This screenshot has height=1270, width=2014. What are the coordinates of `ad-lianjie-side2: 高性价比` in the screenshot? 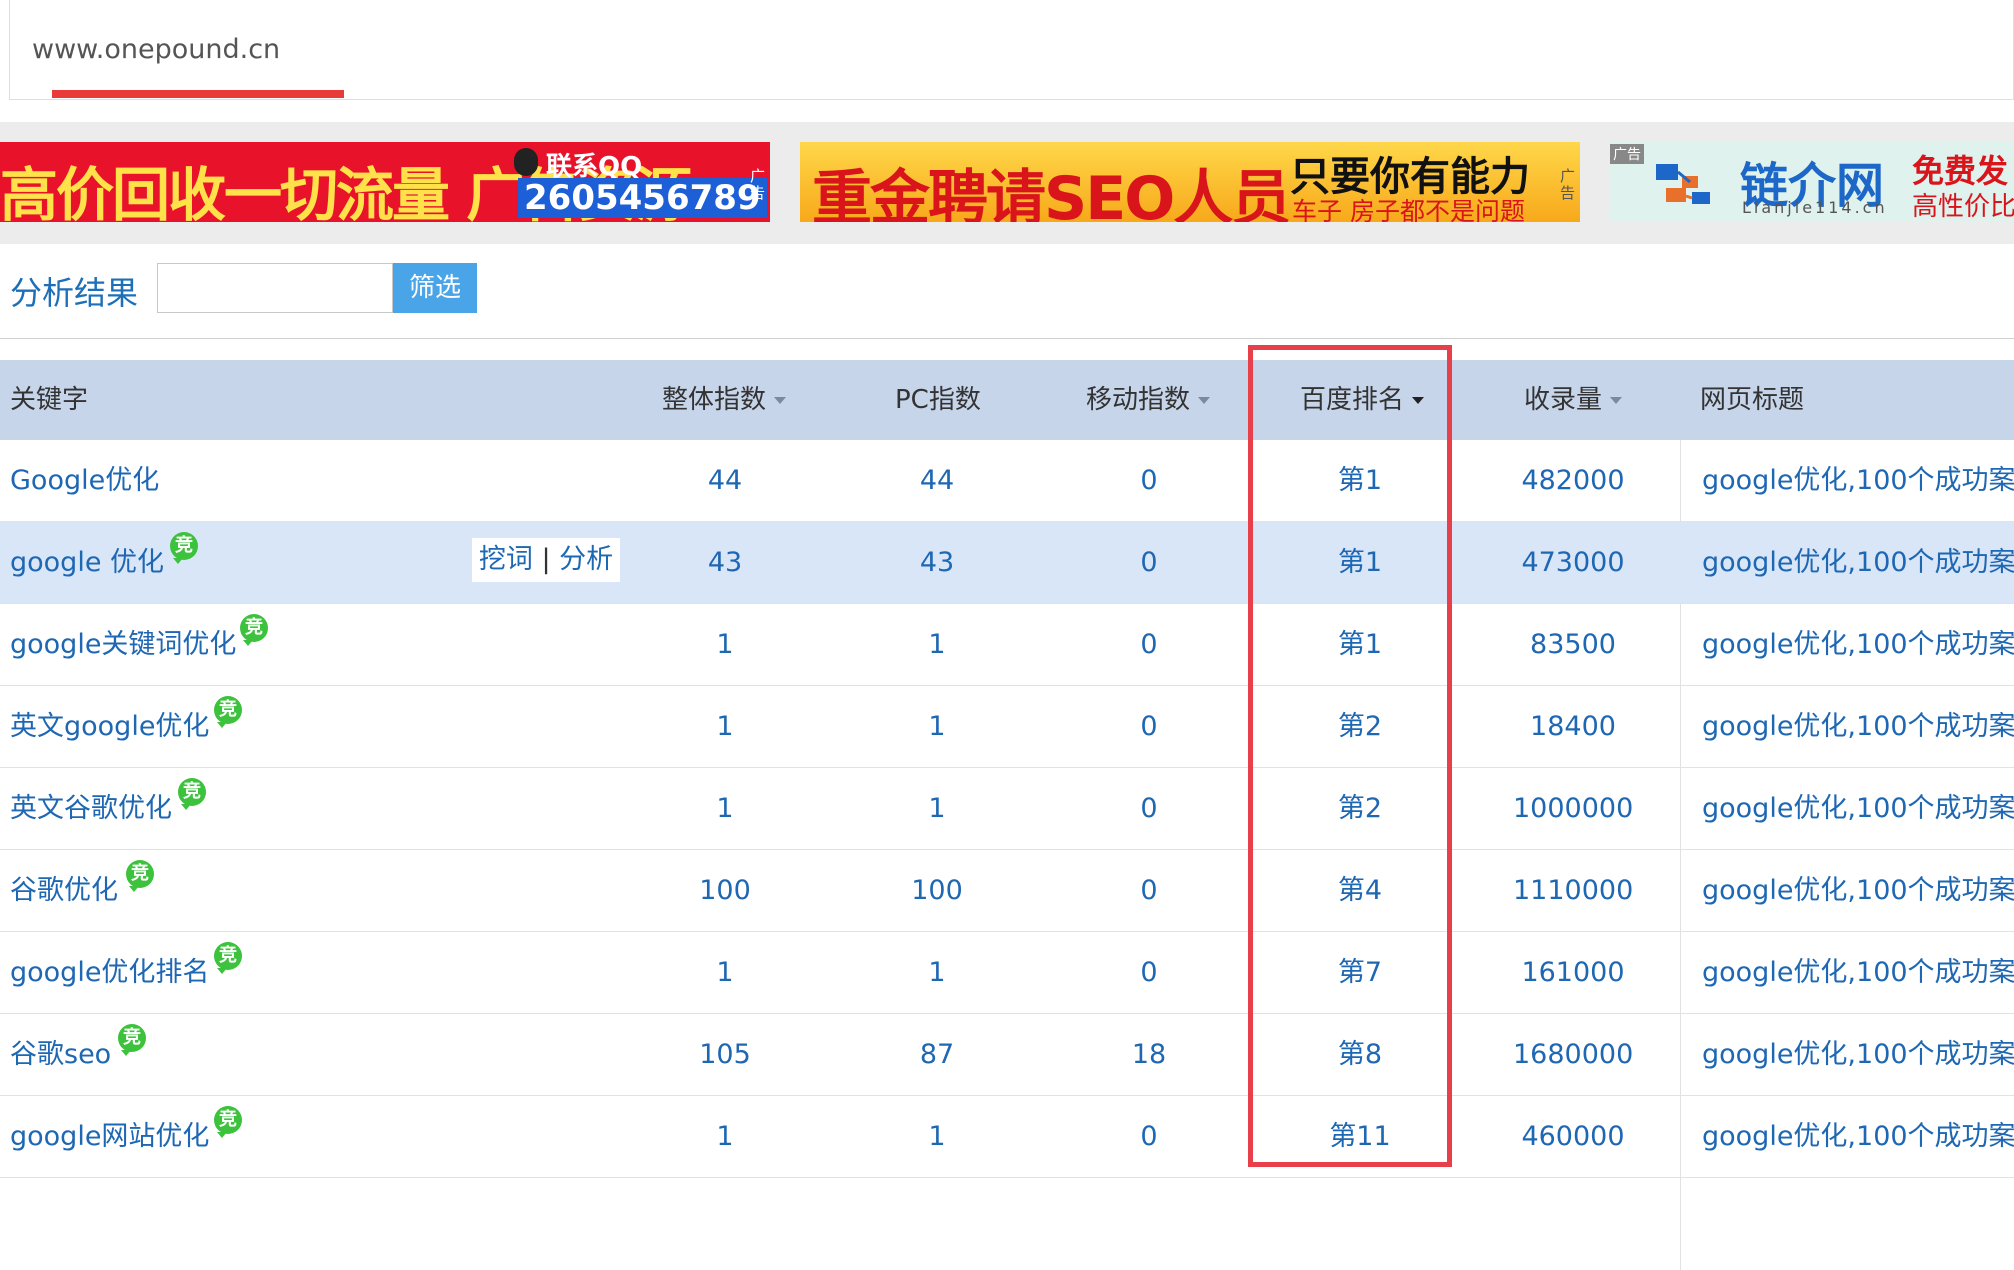 It's located at (1963, 207).